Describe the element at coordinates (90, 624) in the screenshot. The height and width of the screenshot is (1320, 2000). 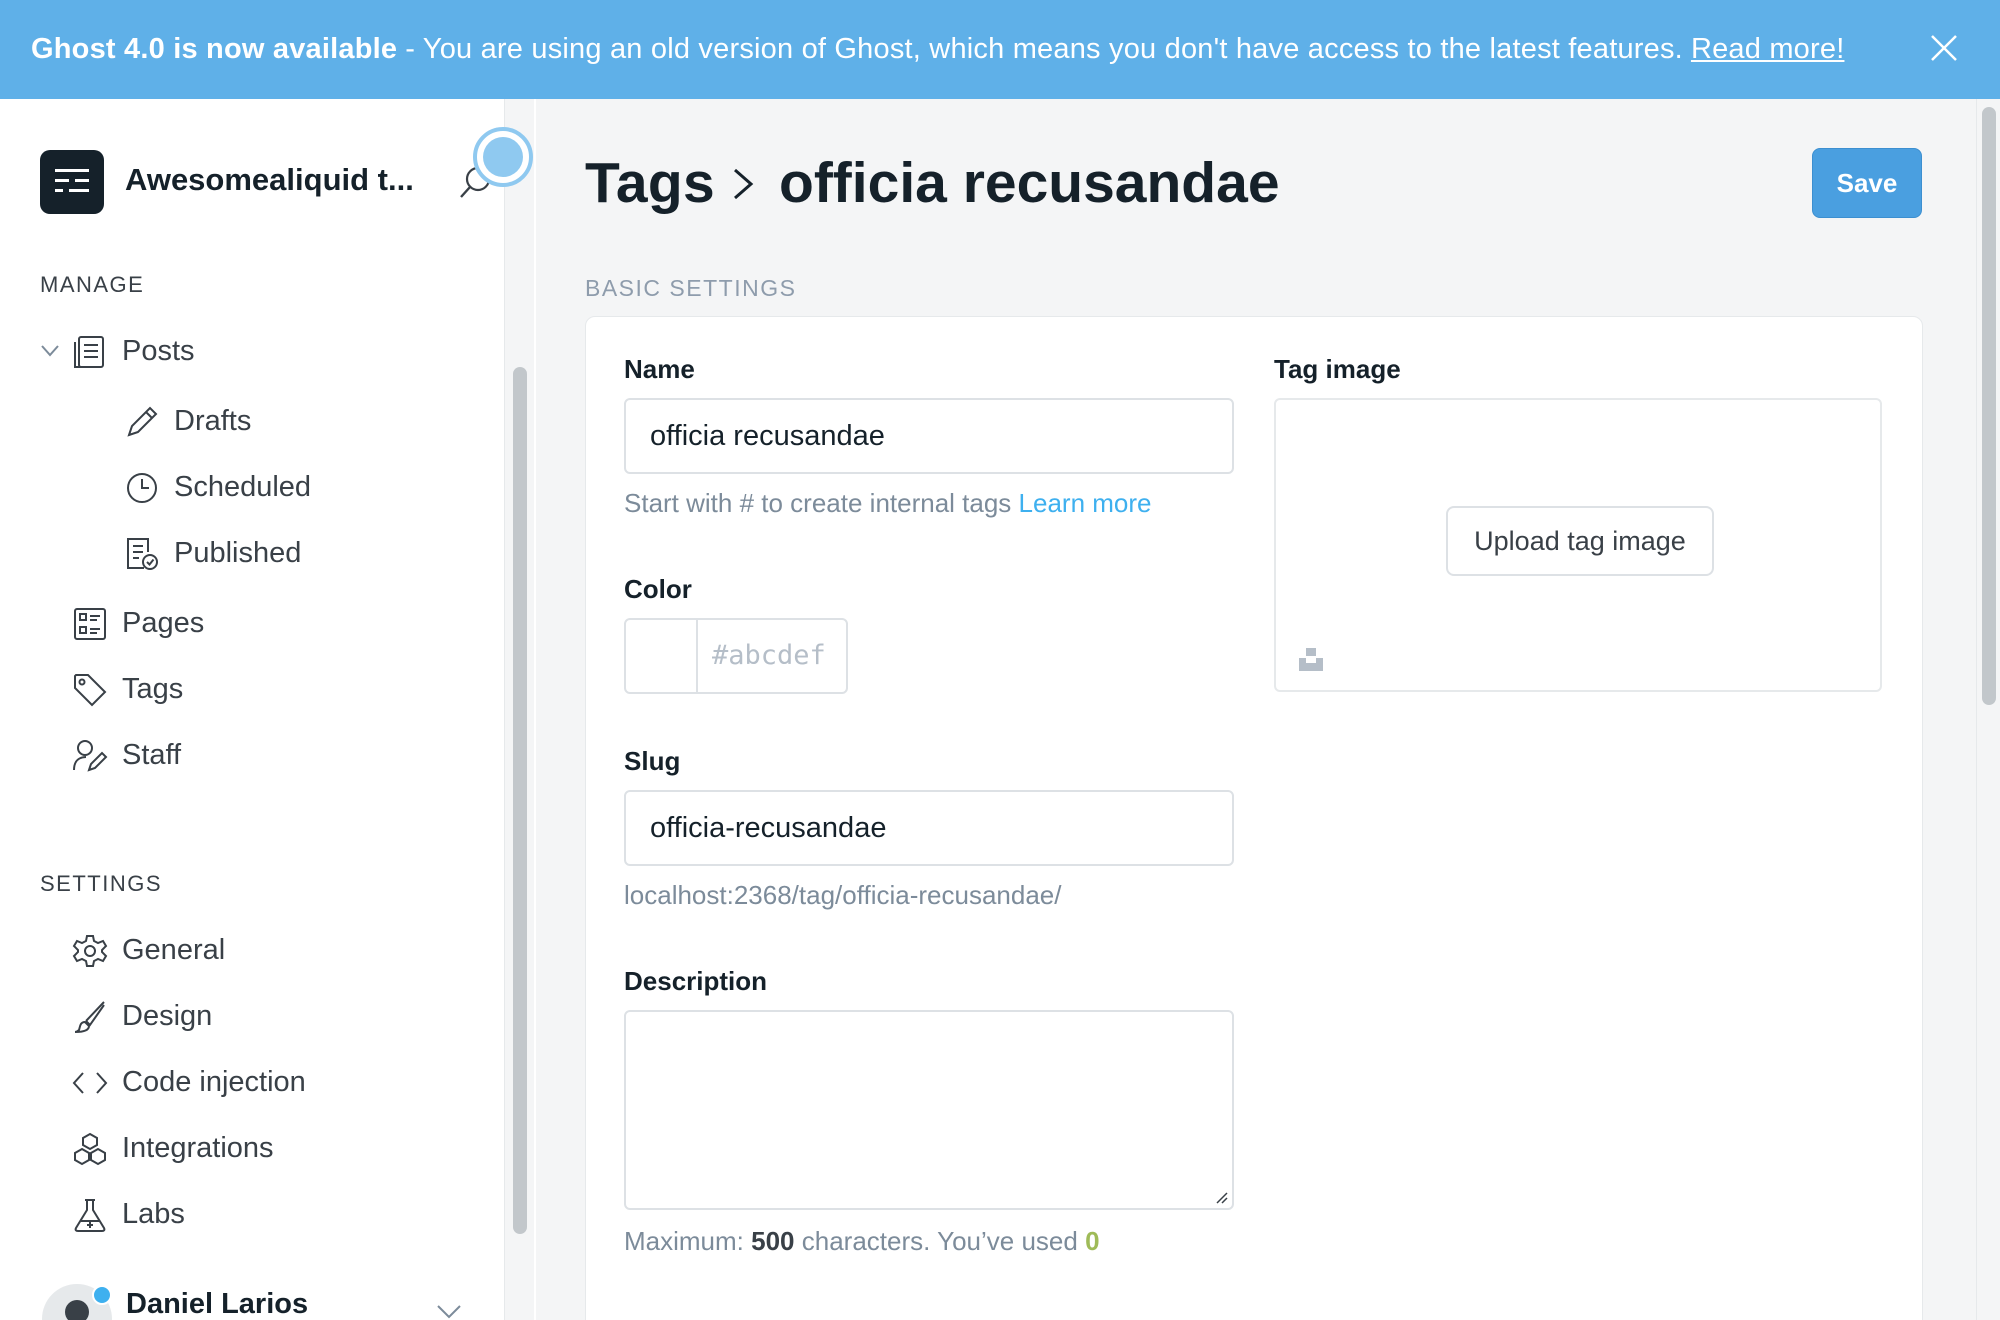
I see `pages-icon` at that location.